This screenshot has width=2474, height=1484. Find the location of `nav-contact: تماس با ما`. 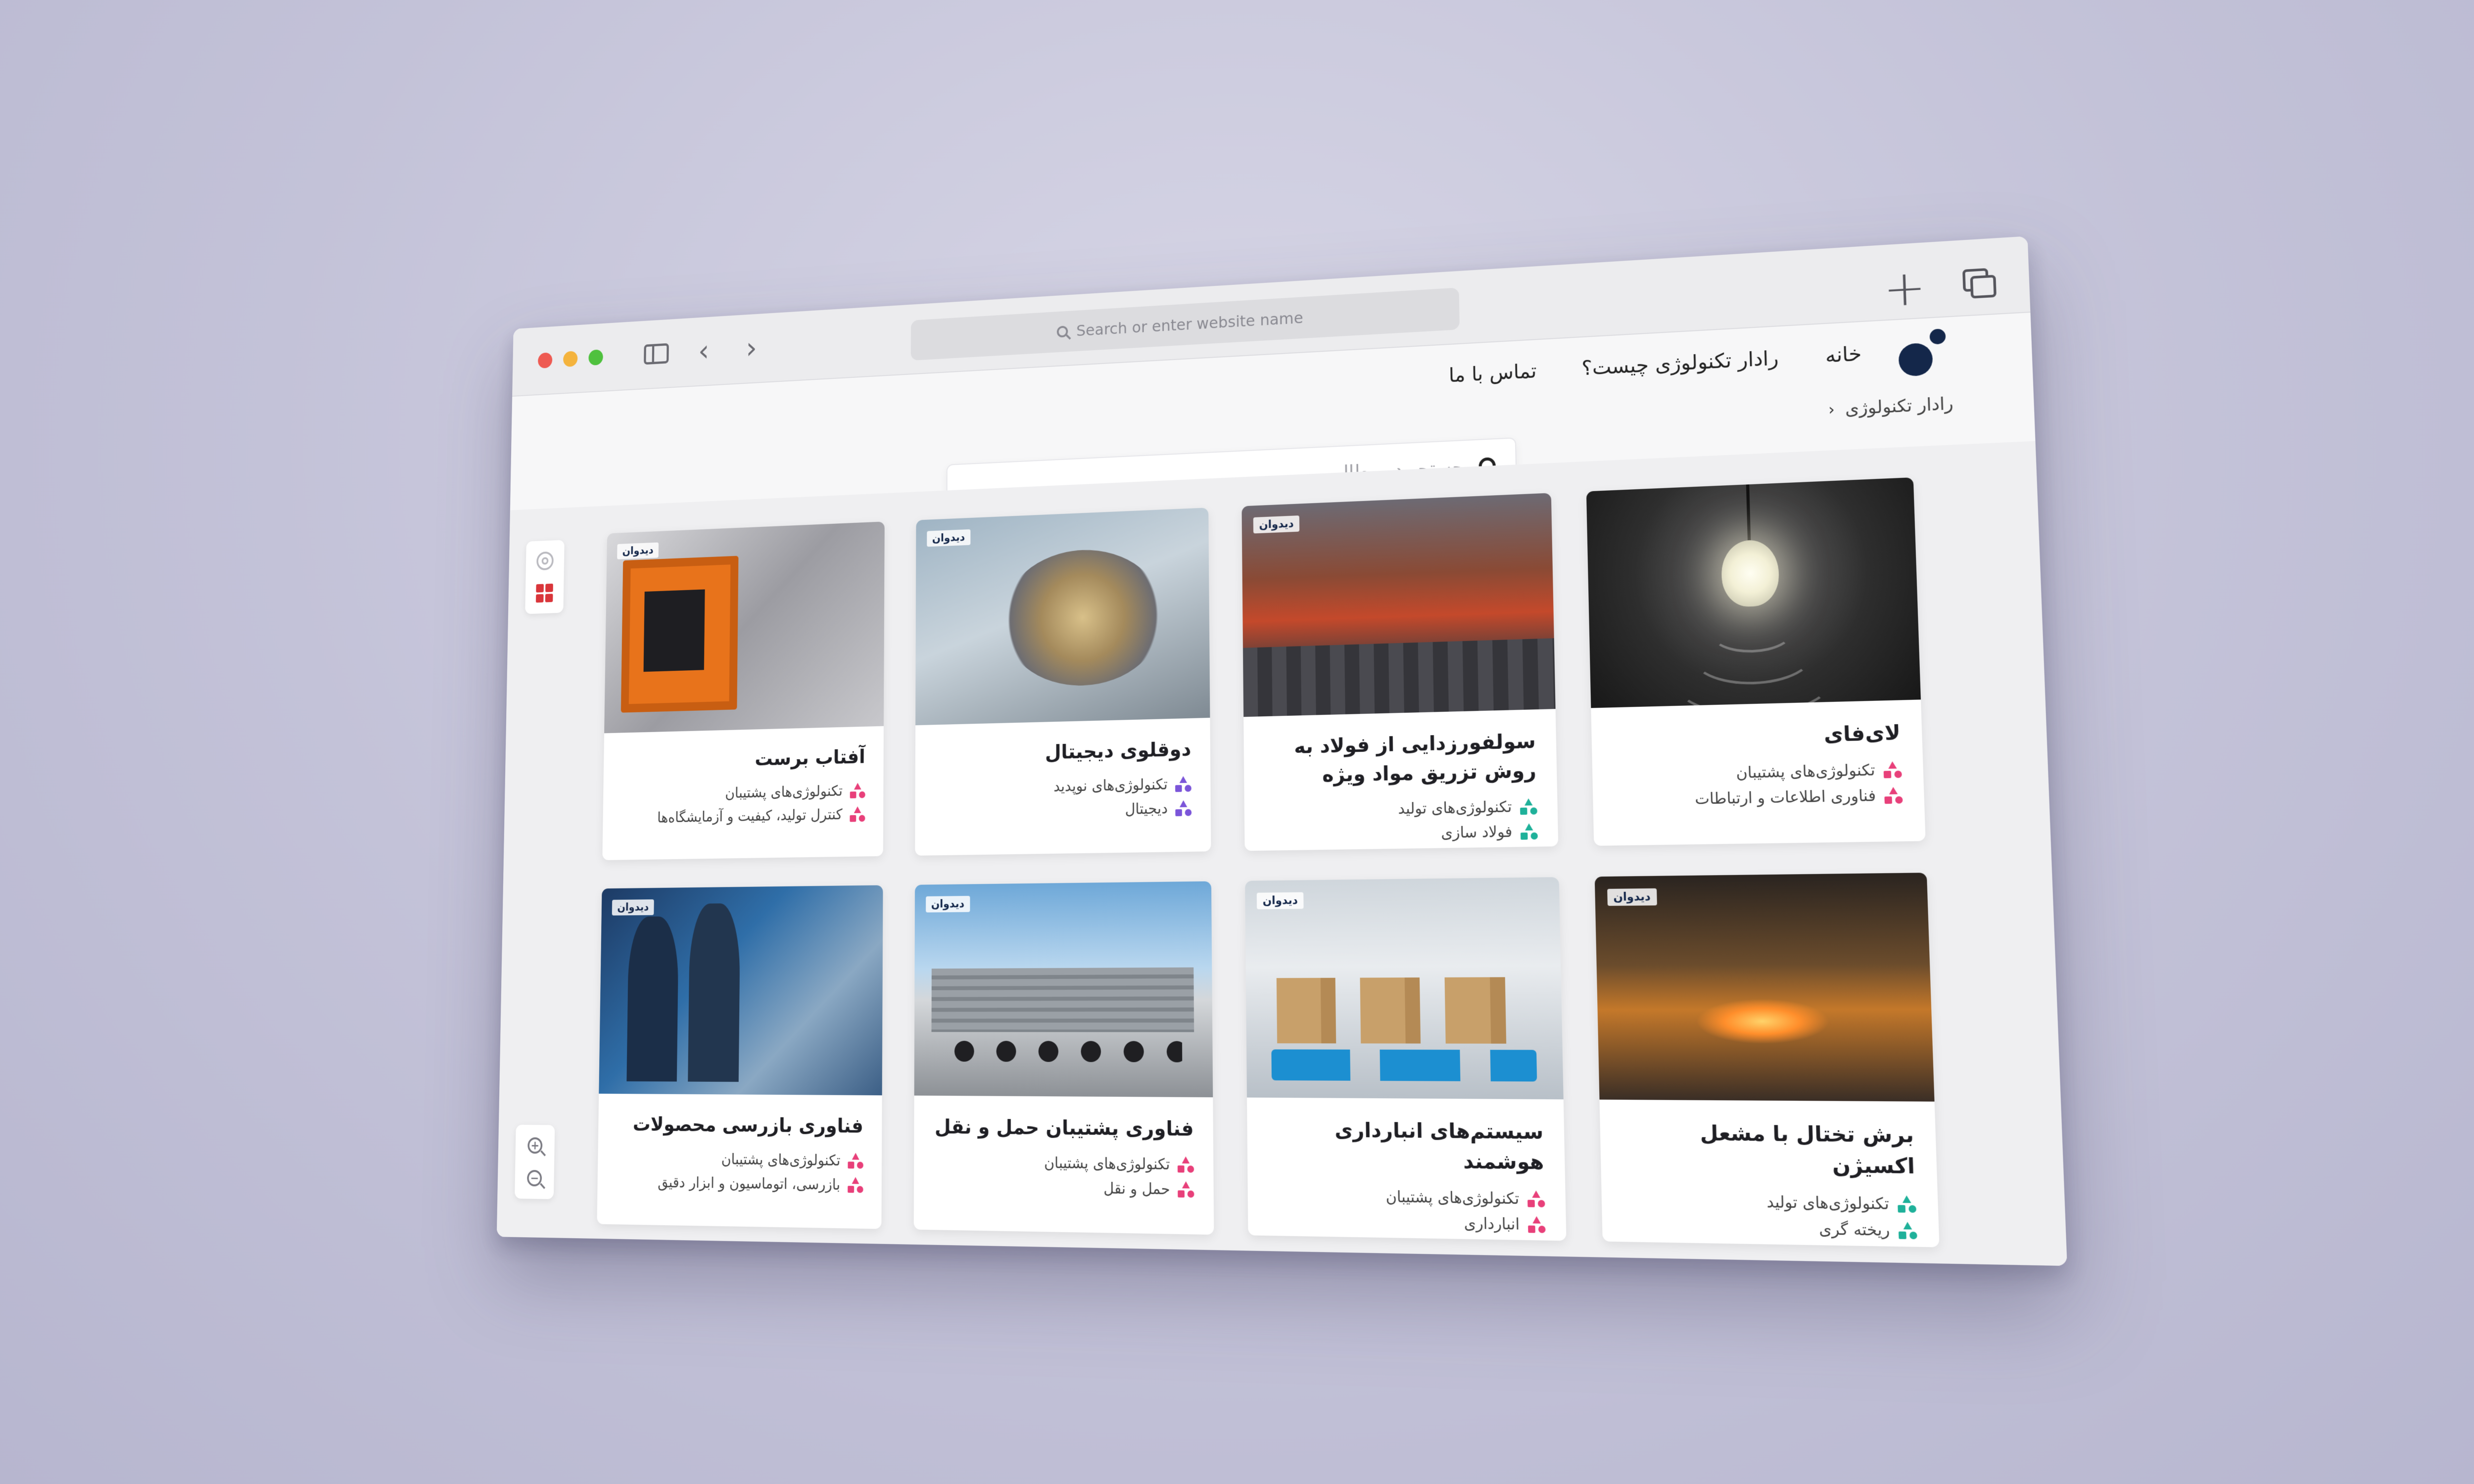

nav-contact: تماس با ما is located at coordinates (1493, 373).